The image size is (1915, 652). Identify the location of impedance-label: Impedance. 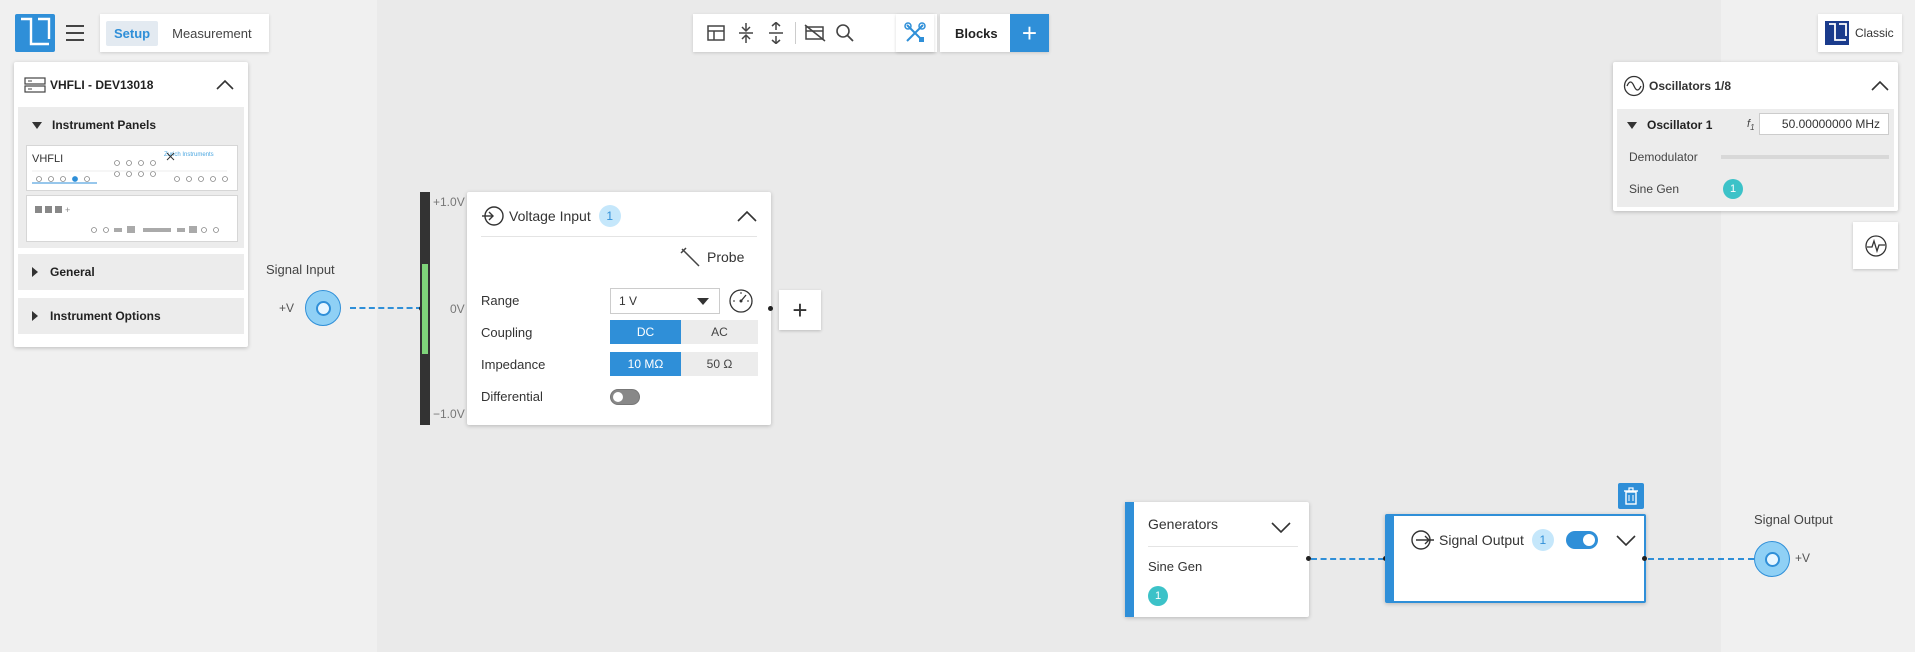
(513, 364).